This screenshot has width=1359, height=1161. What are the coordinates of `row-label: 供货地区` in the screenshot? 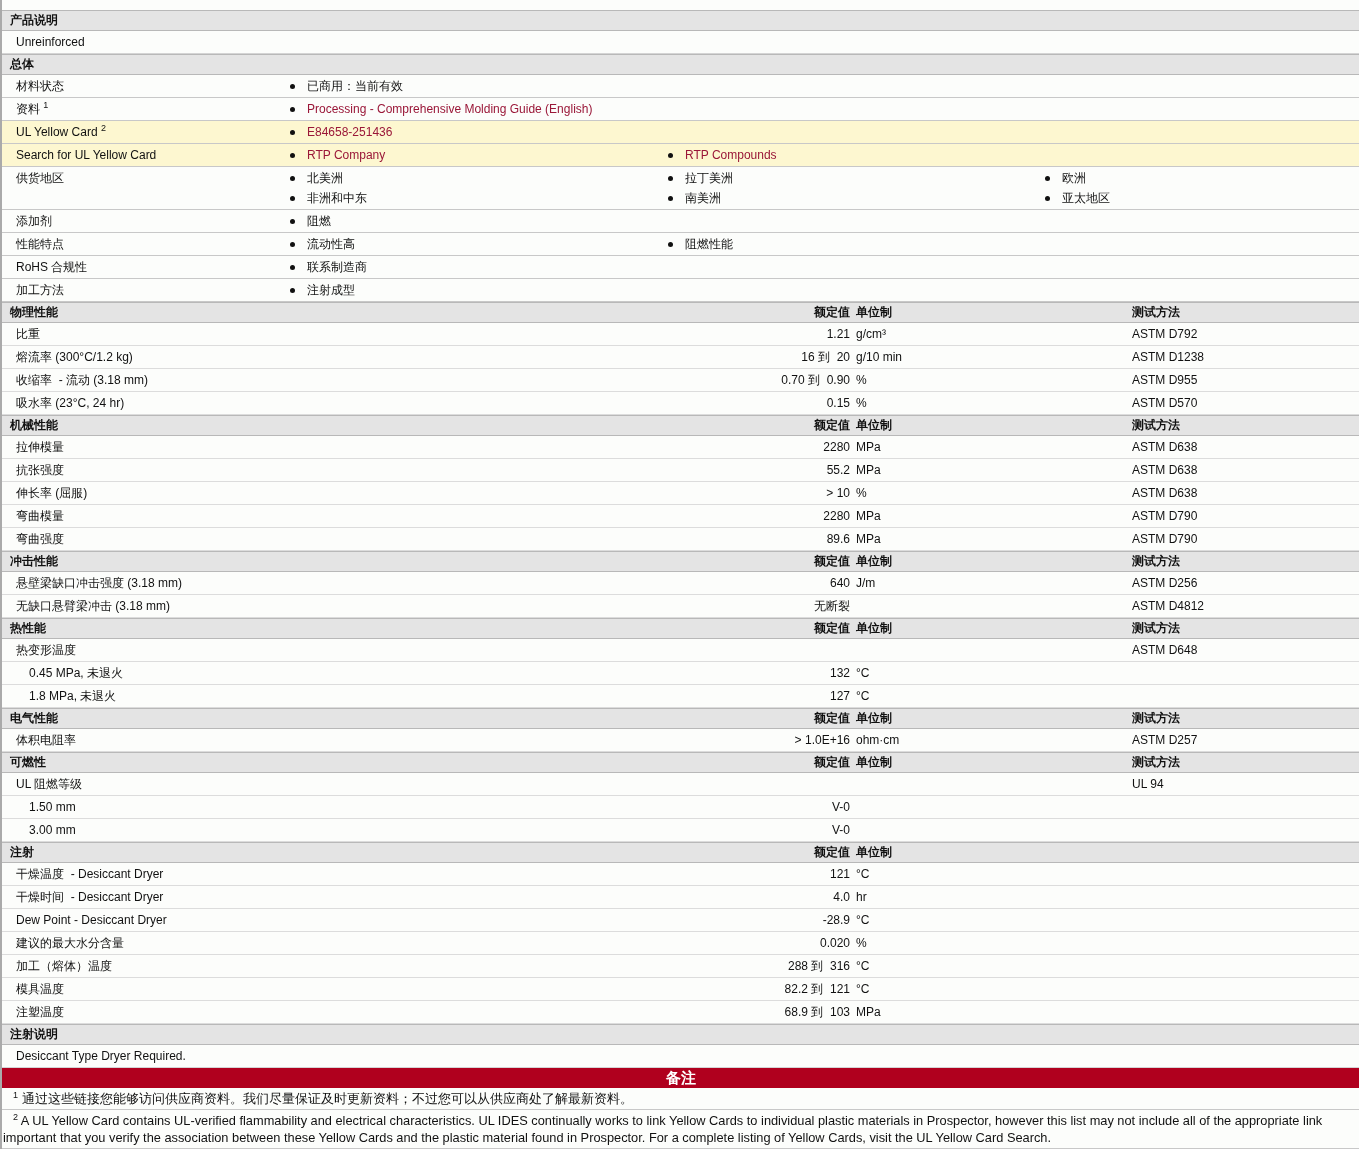 It's located at (40, 178).